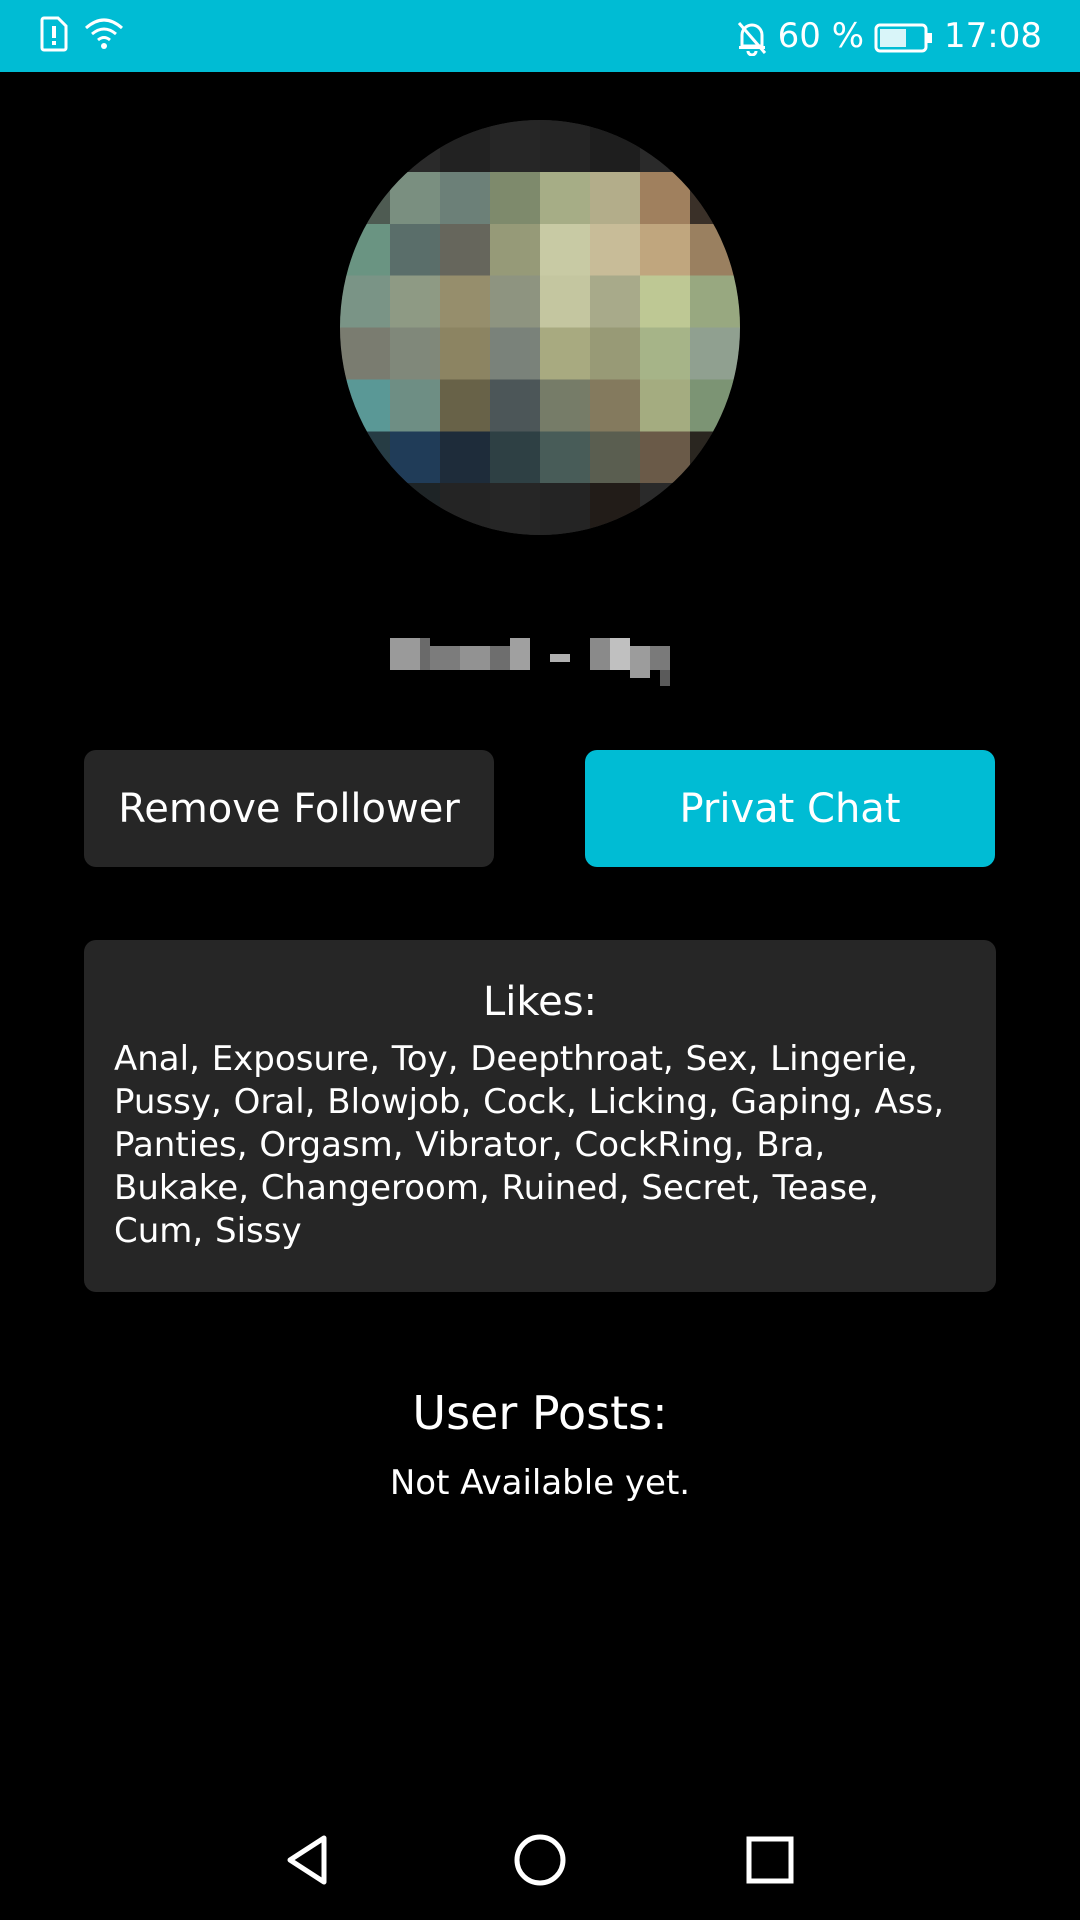 The width and height of the screenshot is (1080, 1920). What do you see at coordinates (752, 36) in the screenshot?
I see `notifications-off-icon` at bounding box center [752, 36].